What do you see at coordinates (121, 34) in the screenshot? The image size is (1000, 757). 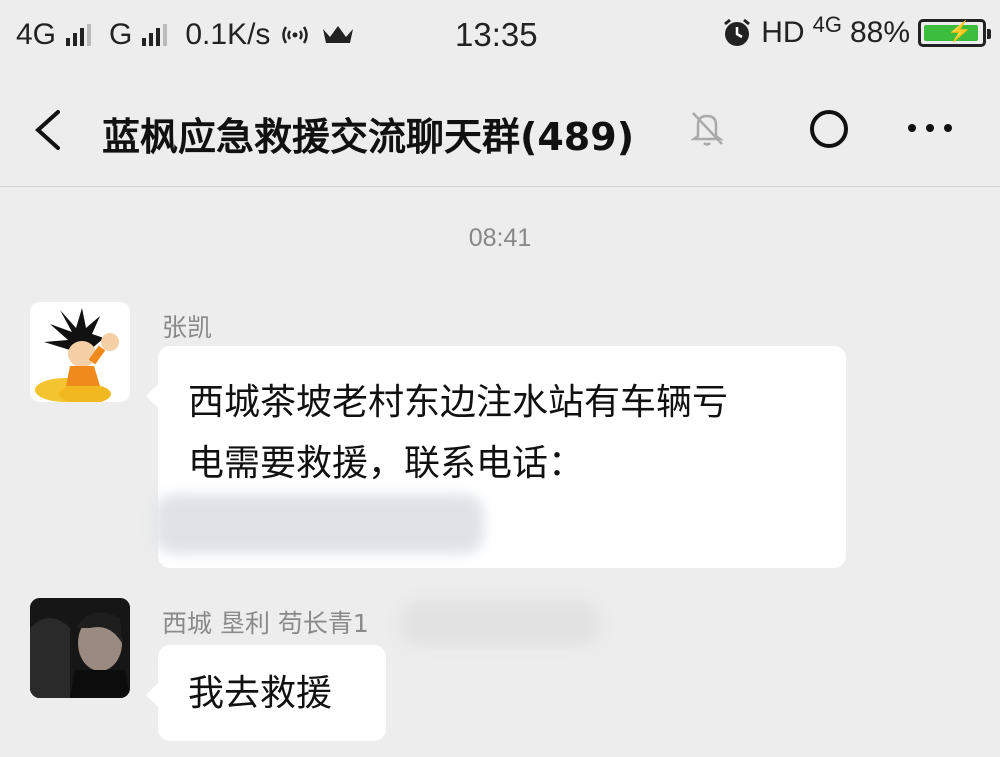 I see `network-type-2: G` at bounding box center [121, 34].